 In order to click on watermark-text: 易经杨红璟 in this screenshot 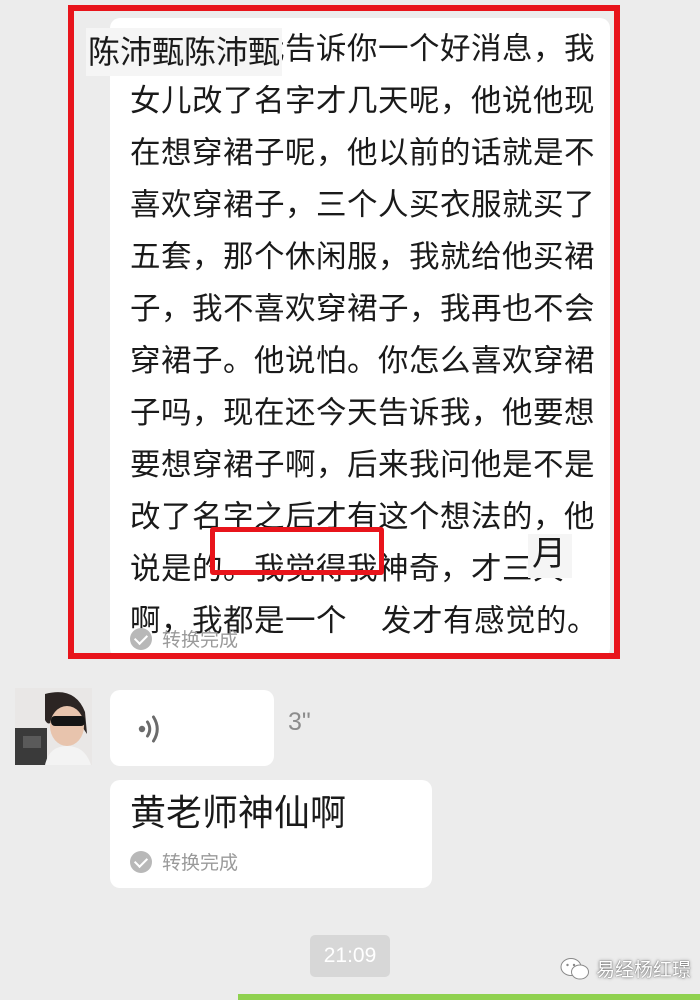, I will do `click(644, 970)`.